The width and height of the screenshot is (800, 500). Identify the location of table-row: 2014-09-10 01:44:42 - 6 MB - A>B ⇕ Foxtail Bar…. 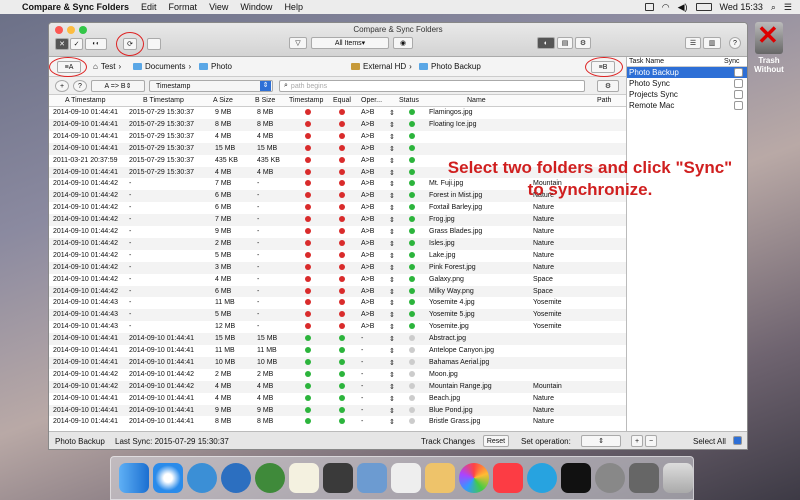
(337, 208).